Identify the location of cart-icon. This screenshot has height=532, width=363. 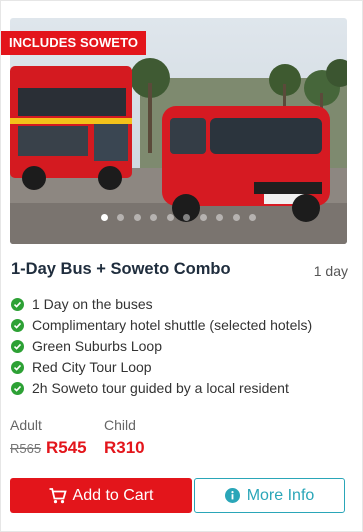
(58, 495).